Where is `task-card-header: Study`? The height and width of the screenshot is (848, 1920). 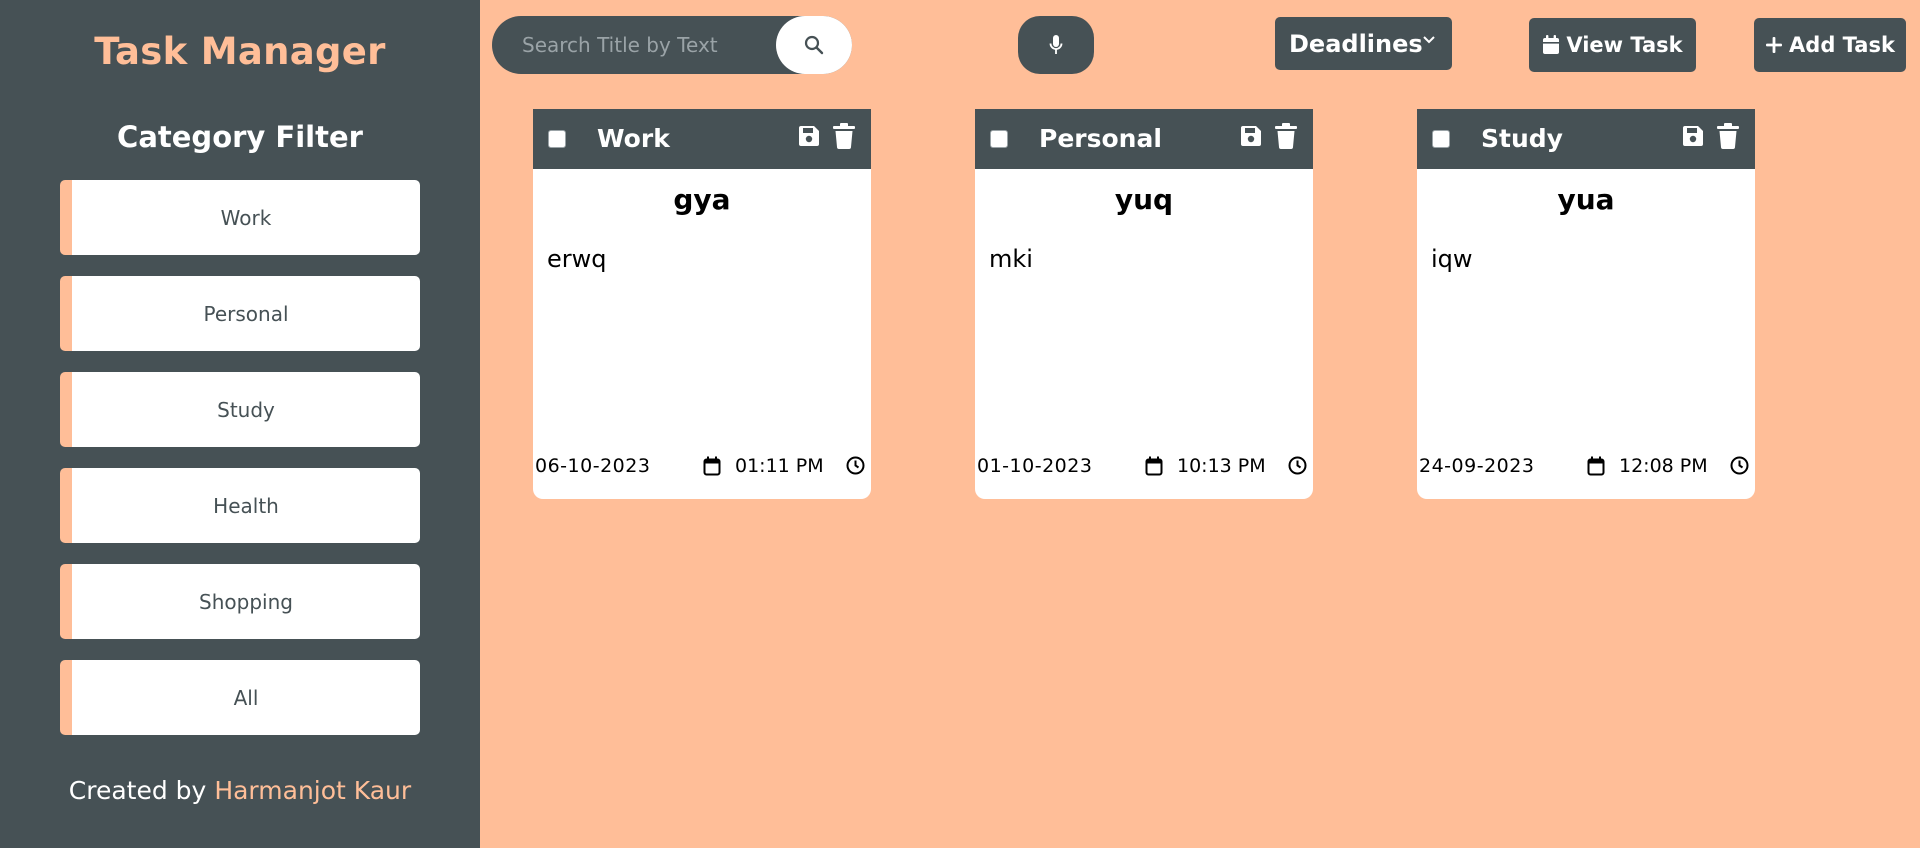 task-card-header: Study is located at coordinates (1586, 139).